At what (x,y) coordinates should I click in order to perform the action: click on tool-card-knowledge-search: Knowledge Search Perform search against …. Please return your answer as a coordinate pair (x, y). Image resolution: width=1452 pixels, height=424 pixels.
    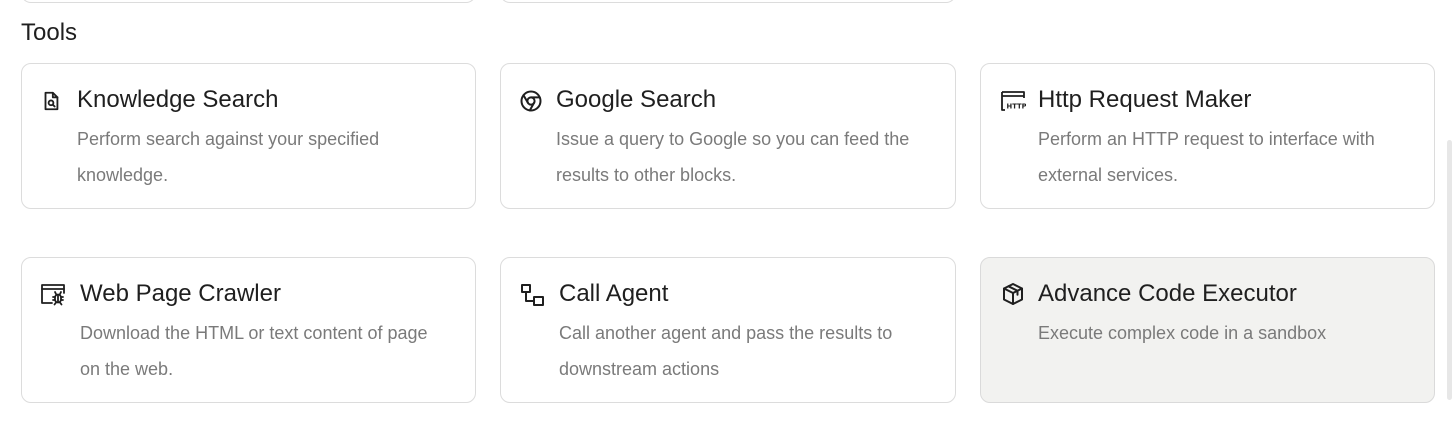
    Looking at the image, I should click on (248, 136).